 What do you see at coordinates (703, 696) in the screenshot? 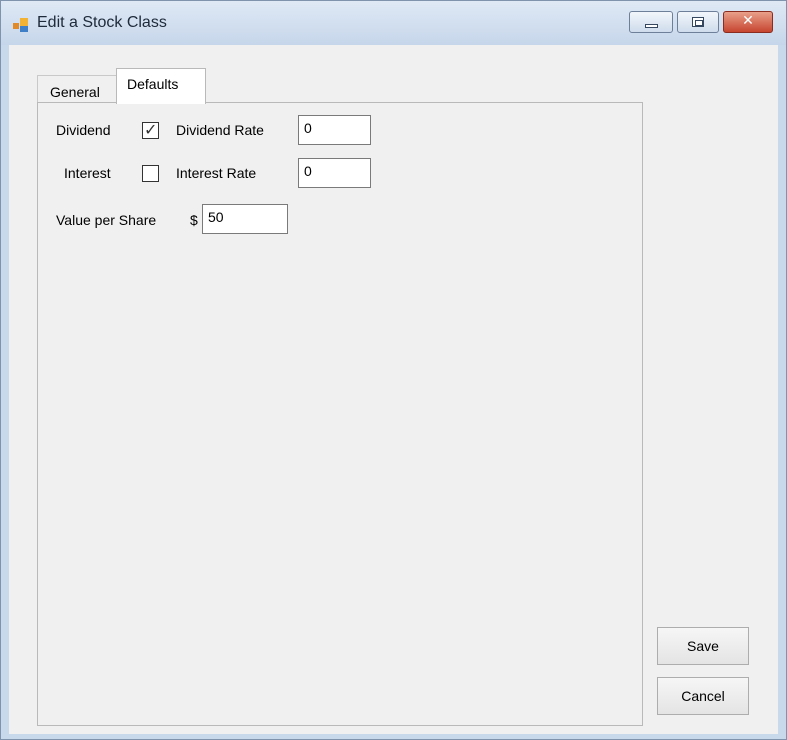
I see `cancel-button: Cancel` at bounding box center [703, 696].